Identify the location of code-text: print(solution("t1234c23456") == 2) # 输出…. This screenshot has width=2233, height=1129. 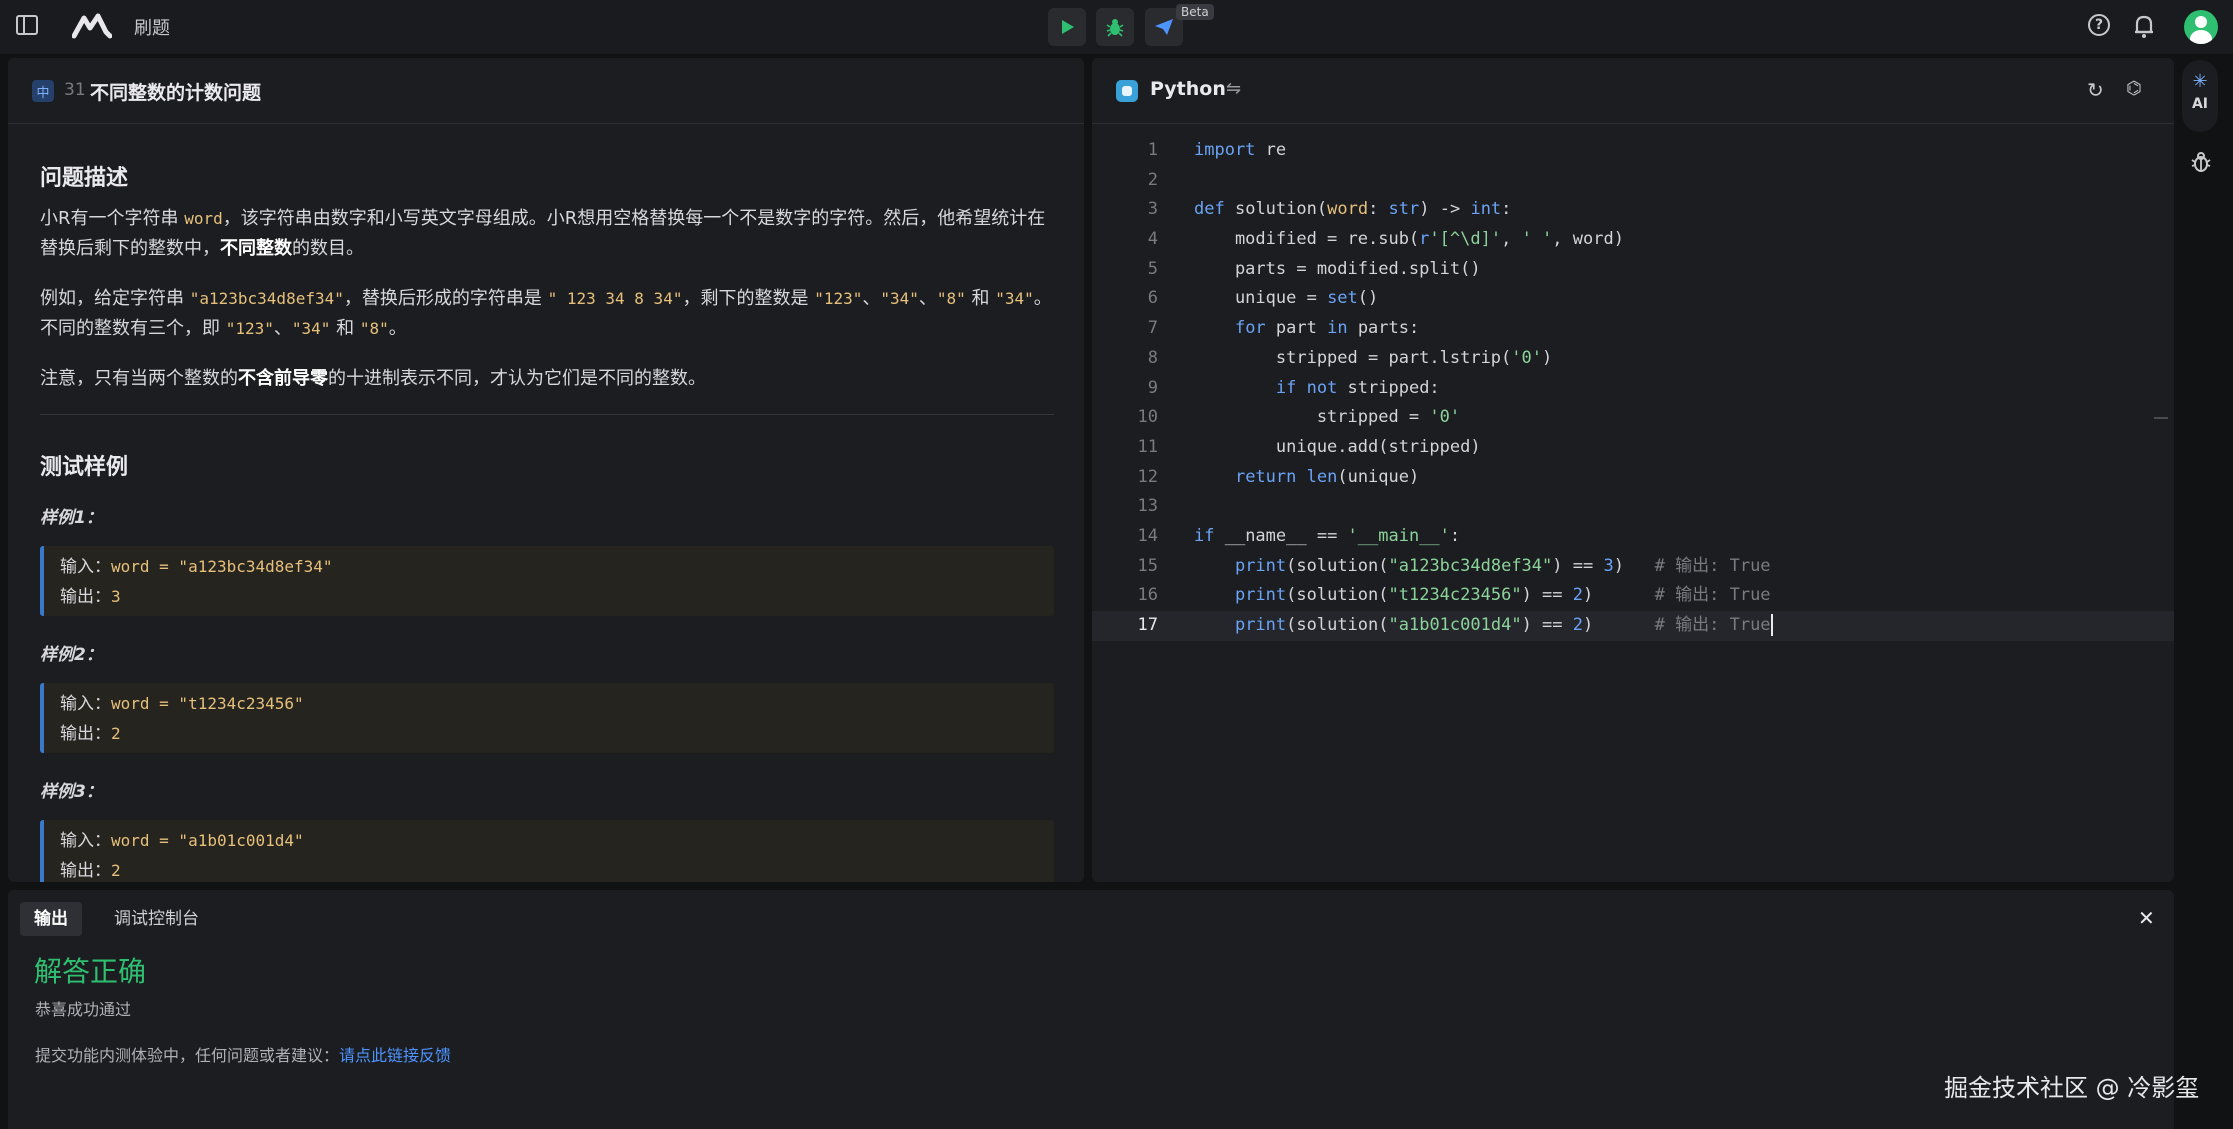
(1502, 595).